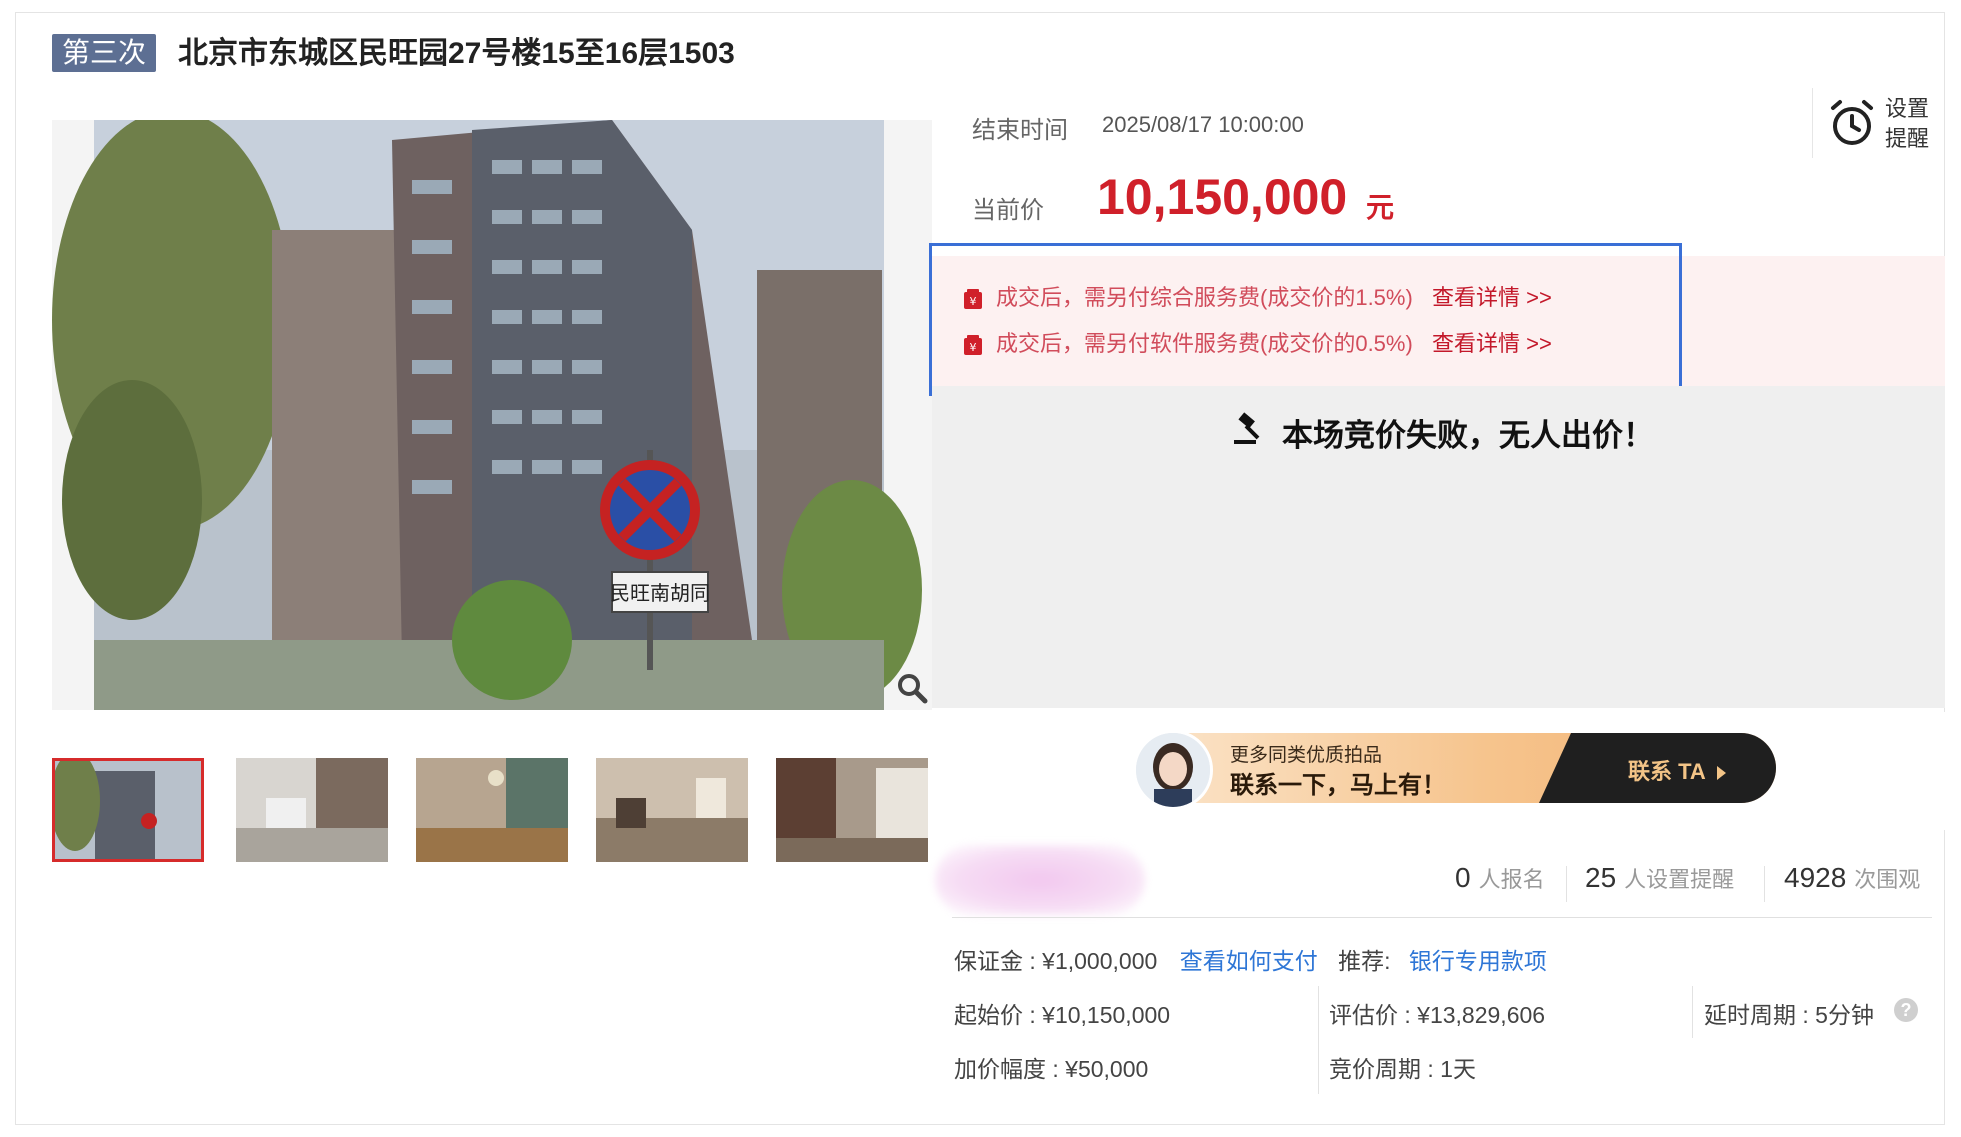  What do you see at coordinates (1437, 1015) in the screenshot?
I see `appraisal-price: 评估价 : ¥13,829,606` at bounding box center [1437, 1015].